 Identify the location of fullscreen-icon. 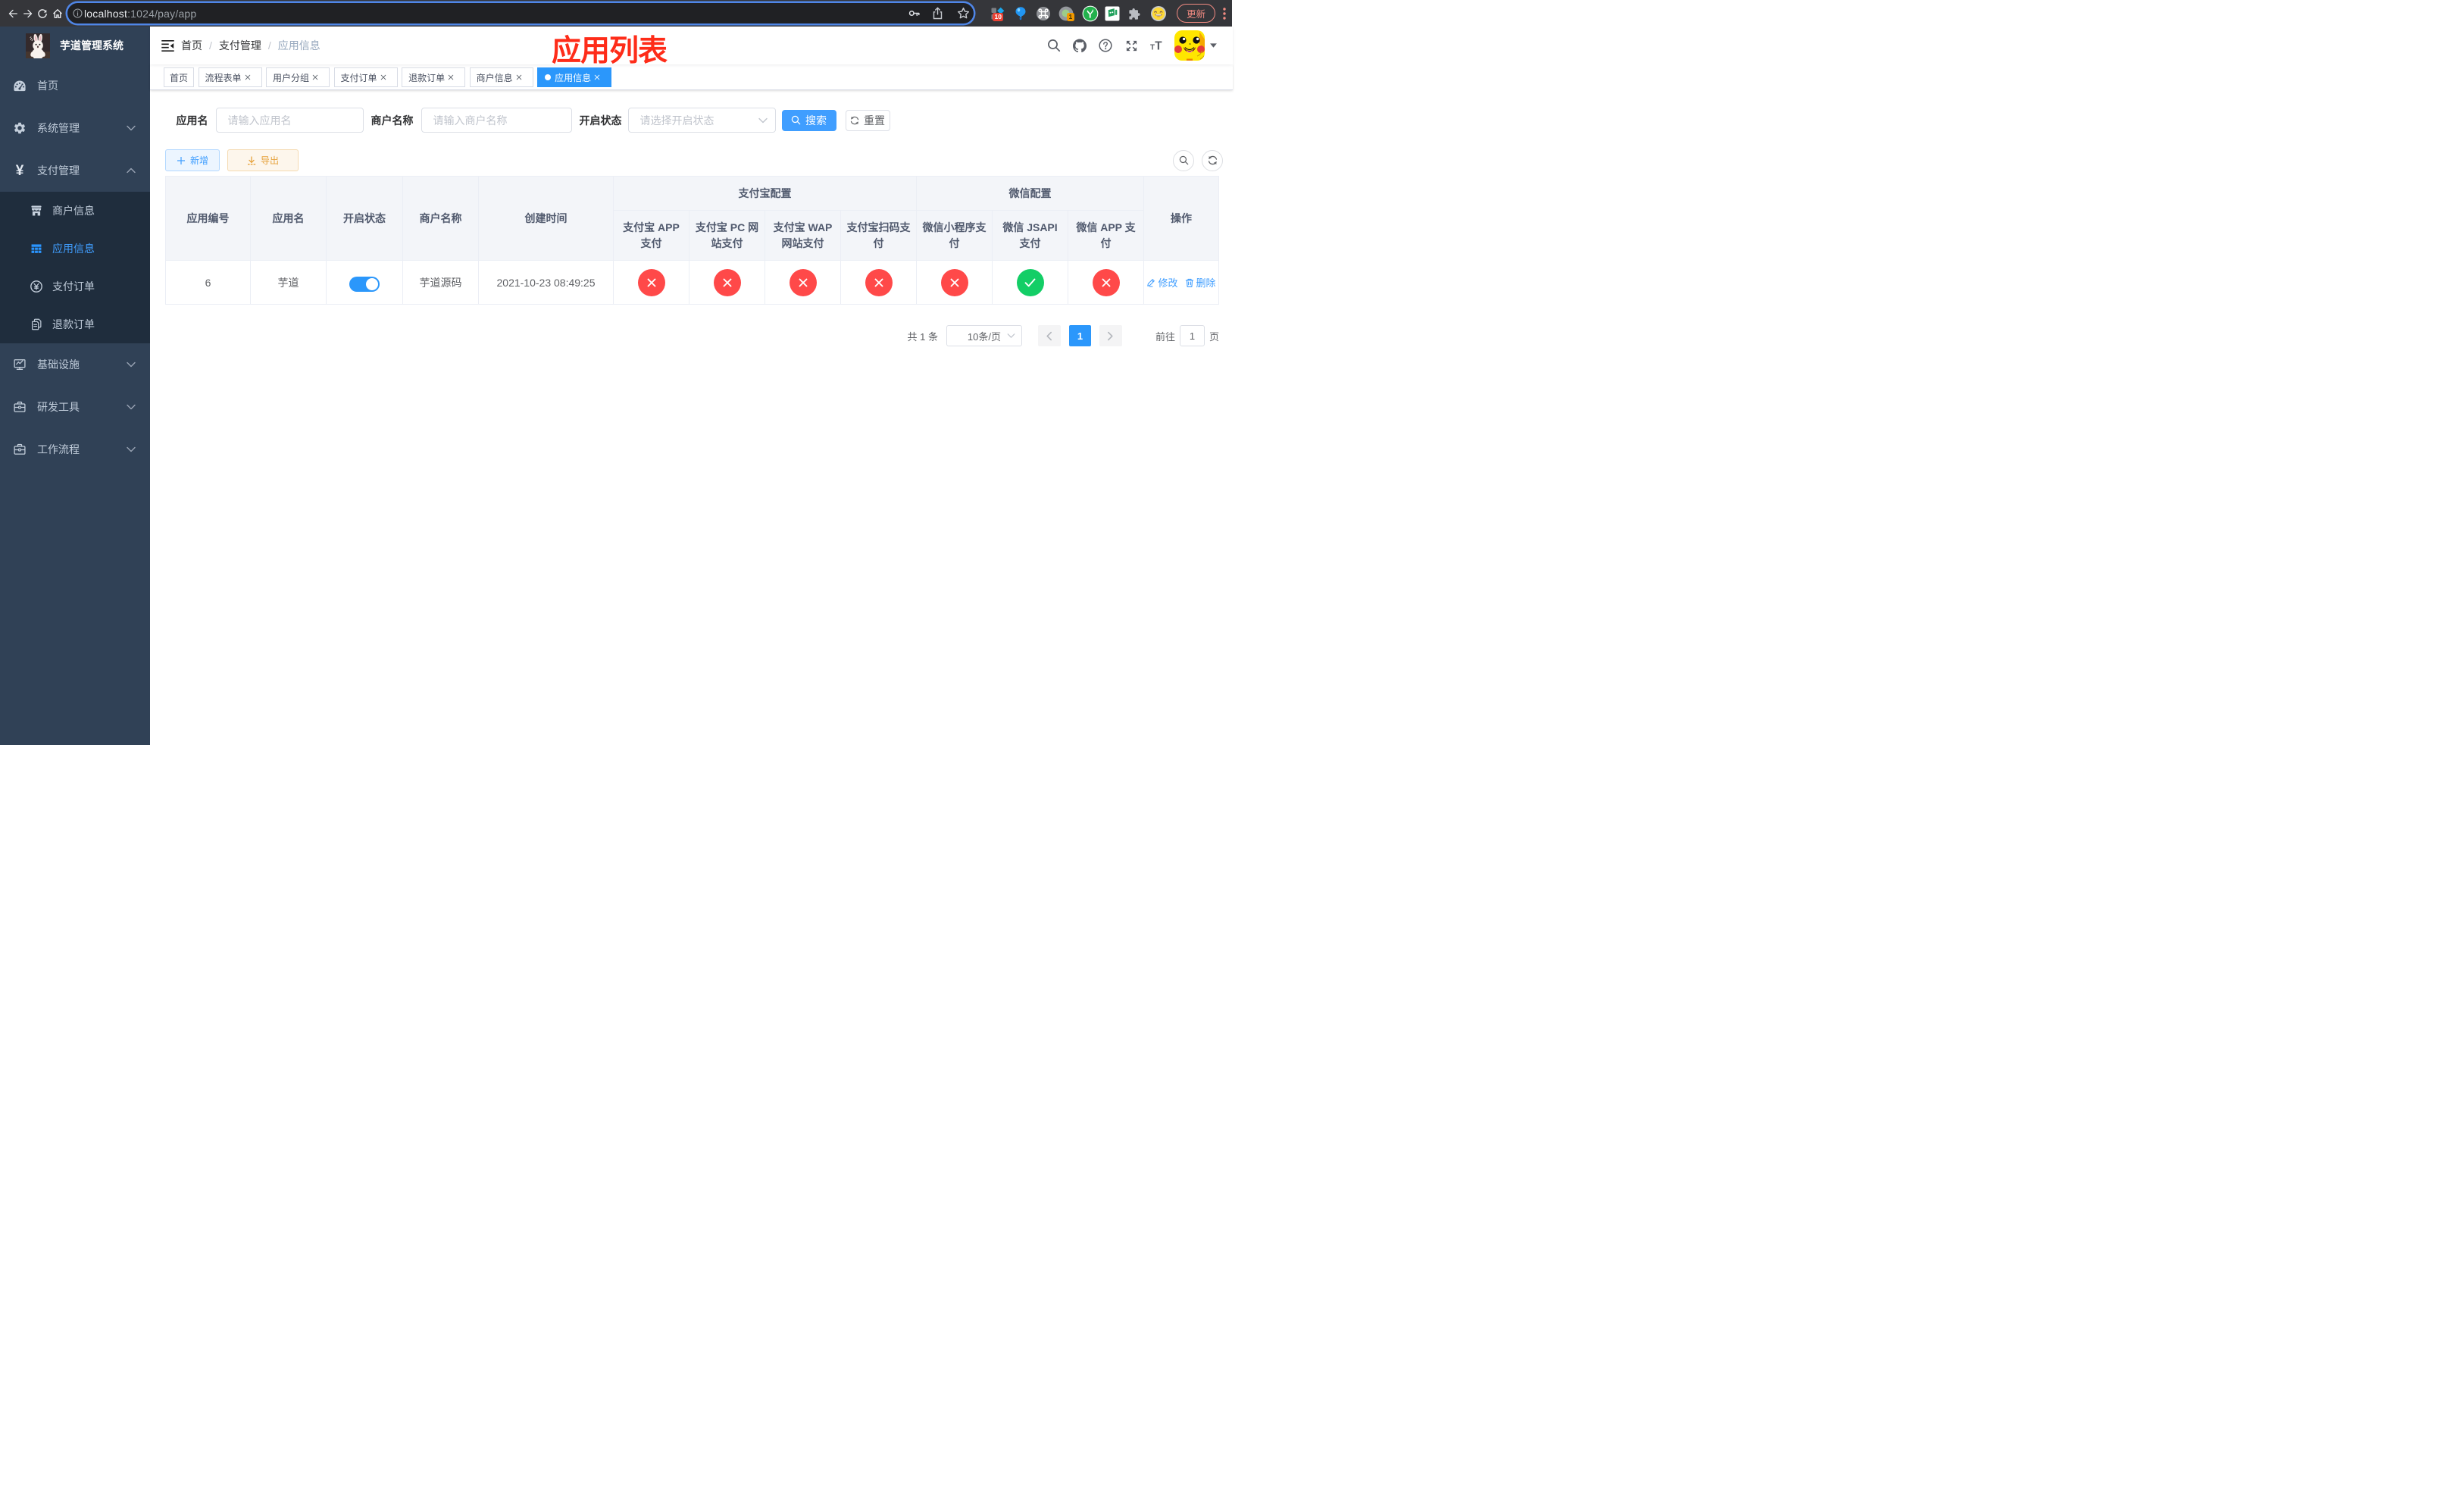
(1131, 45).